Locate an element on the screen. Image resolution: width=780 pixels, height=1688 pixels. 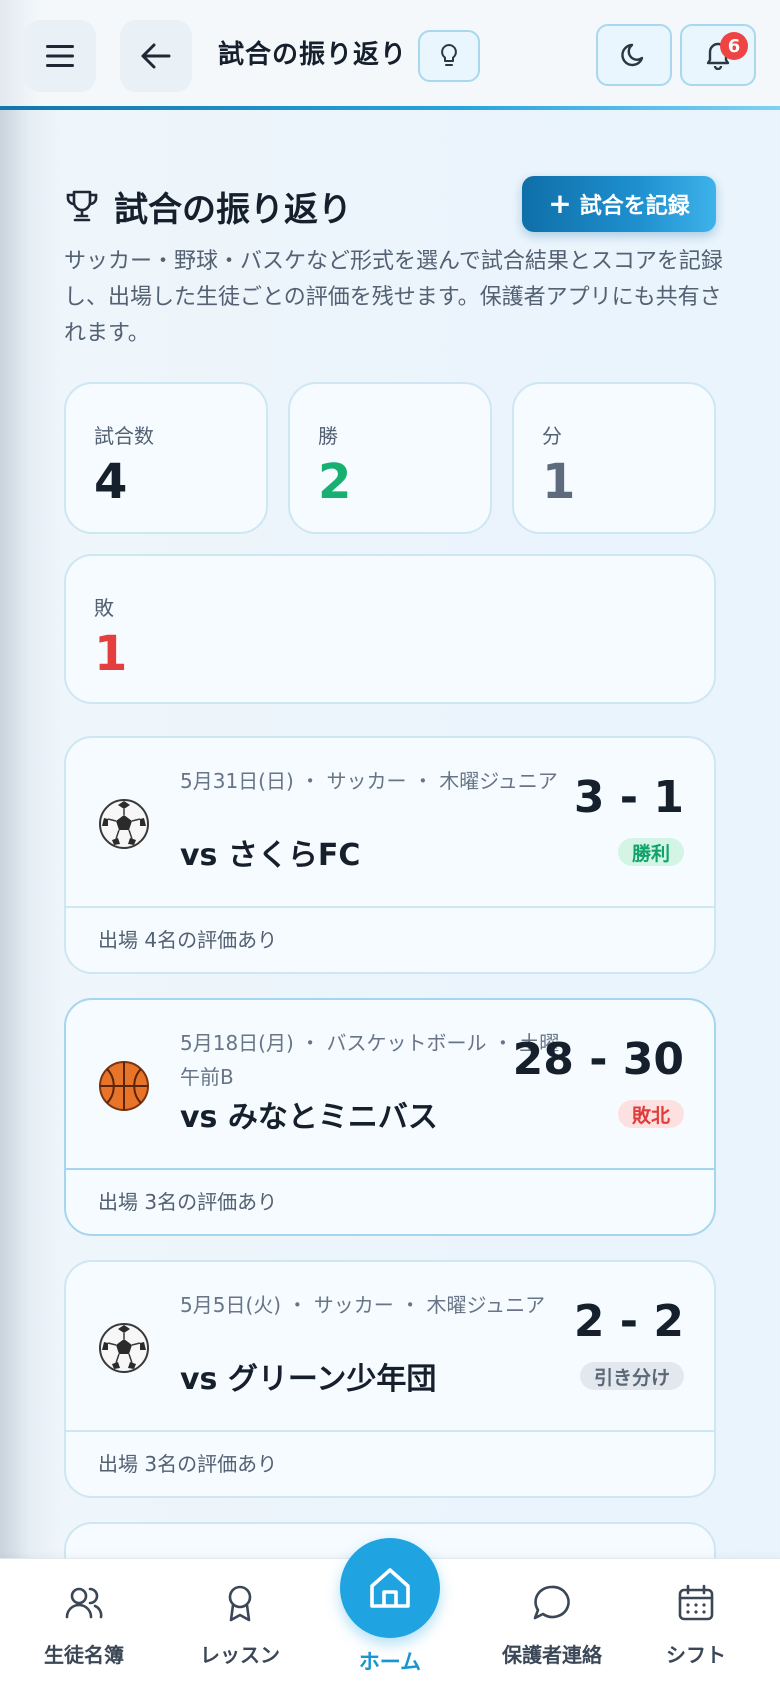
stat-wins-value: 2 is located at coordinates (335, 482).